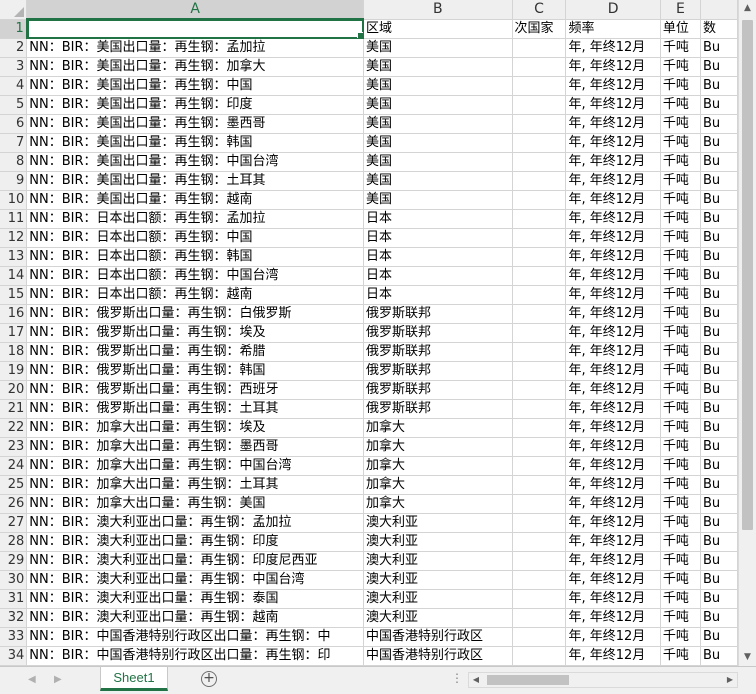 The image size is (756, 694). What do you see at coordinates (613, 29) in the screenshot?
I see `cell: 频率` at bounding box center [613, 29].